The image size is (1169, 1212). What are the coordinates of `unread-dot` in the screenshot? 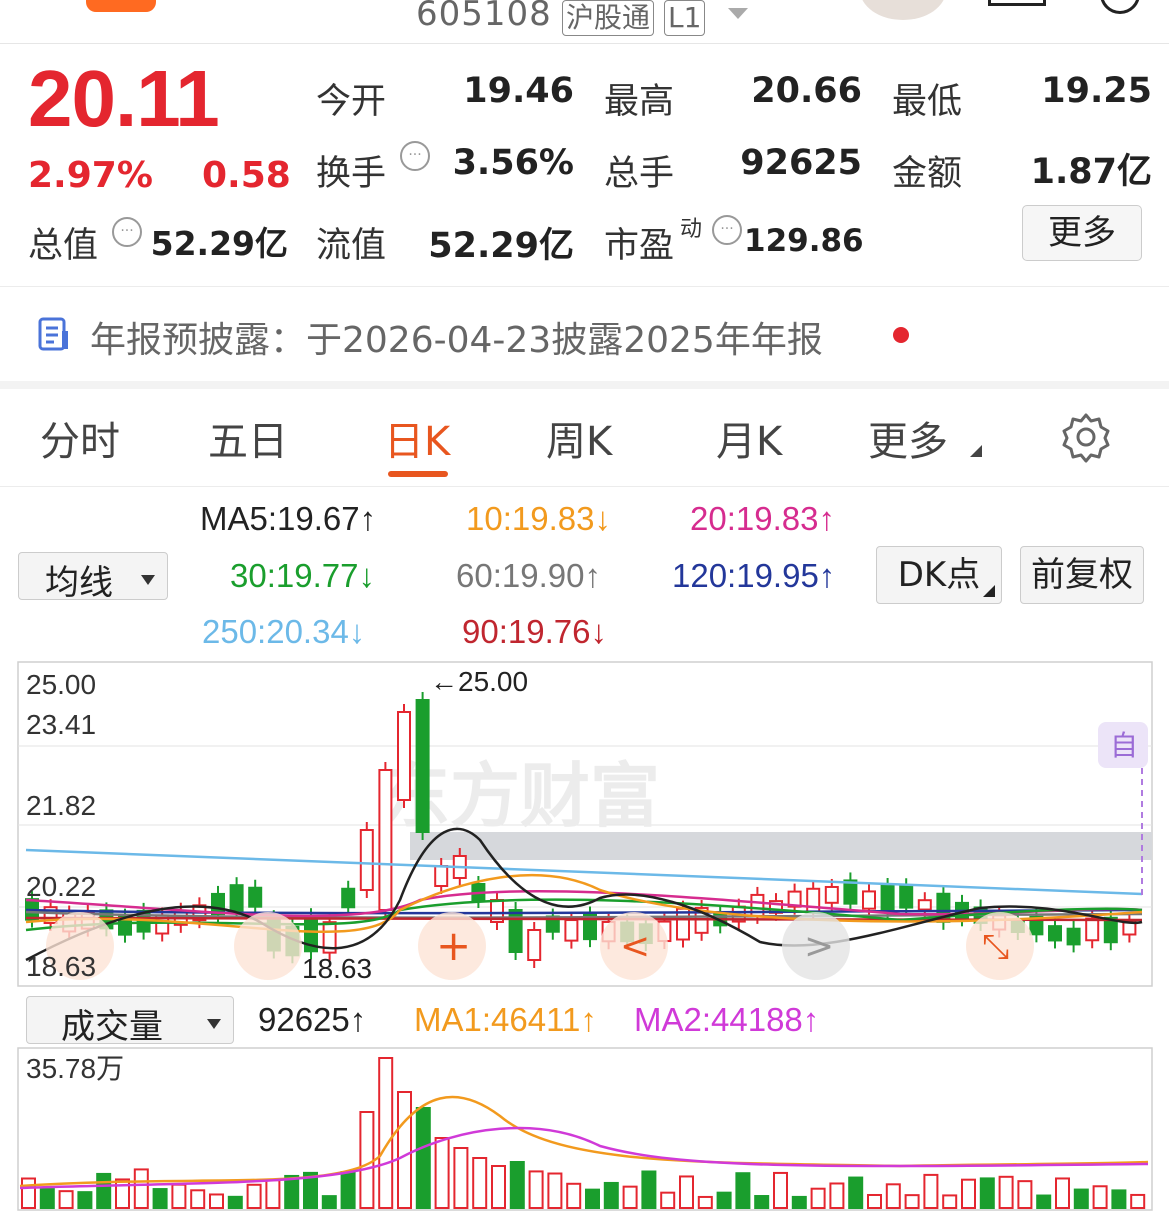 It's located at (901, 335).